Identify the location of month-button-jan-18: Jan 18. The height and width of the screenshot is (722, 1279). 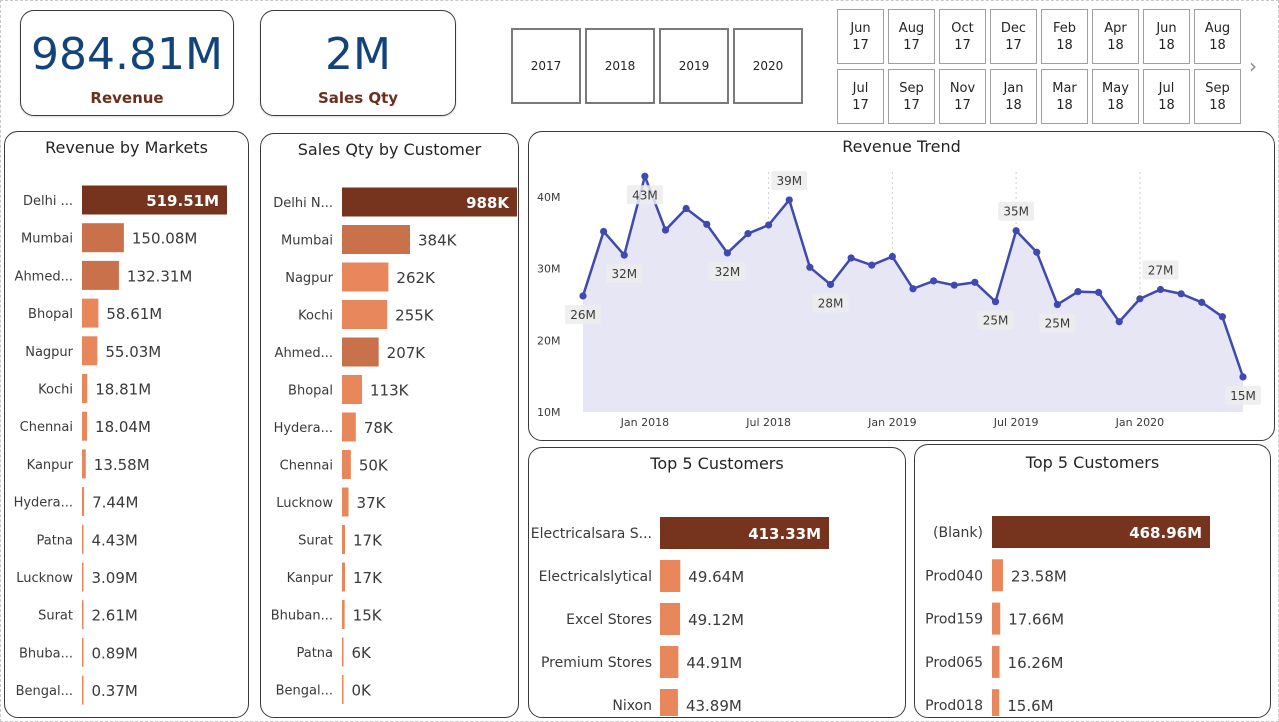
(1013, 96).